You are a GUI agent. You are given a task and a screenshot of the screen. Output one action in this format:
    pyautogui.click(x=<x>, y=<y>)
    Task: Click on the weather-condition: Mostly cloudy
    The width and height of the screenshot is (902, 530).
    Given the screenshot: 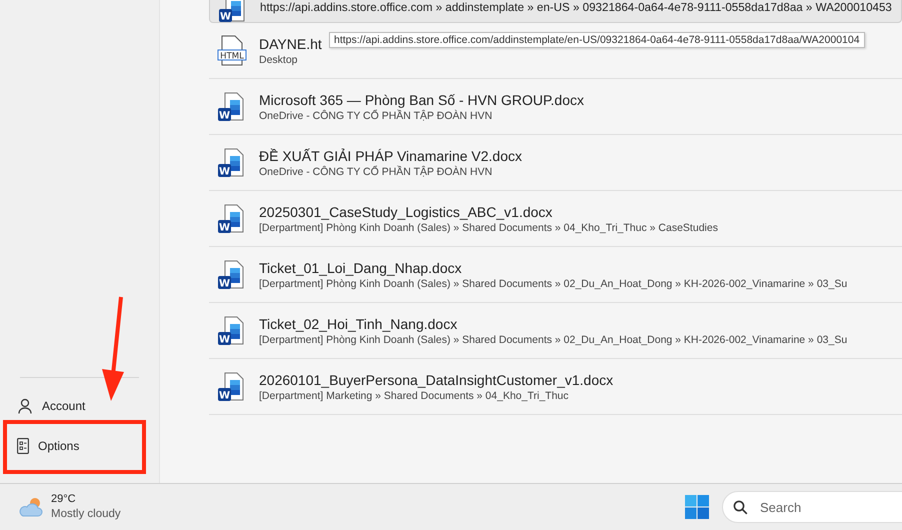 What is the action you would take?
    pyautogui.click(x=86, y=514)
    